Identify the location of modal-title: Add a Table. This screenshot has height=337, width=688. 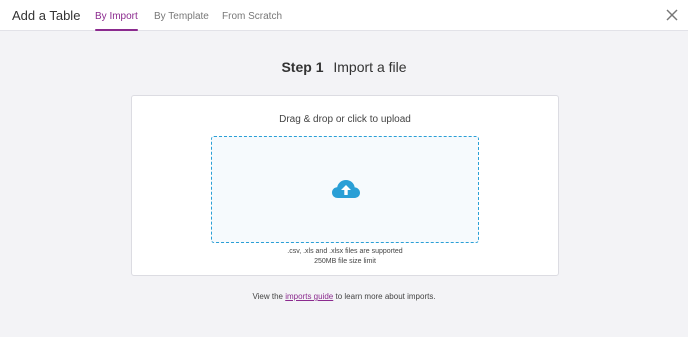
(46, 15).